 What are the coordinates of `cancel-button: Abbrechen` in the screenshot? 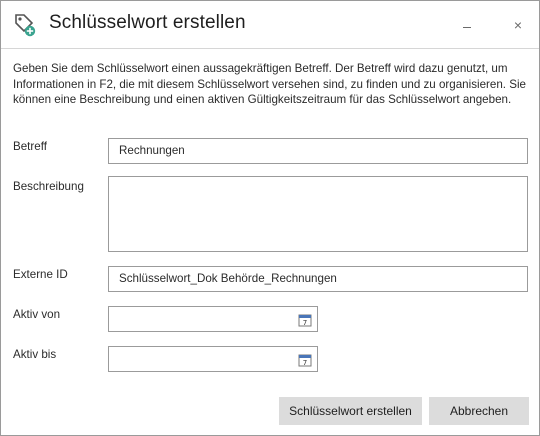 It's located at (479, 411).